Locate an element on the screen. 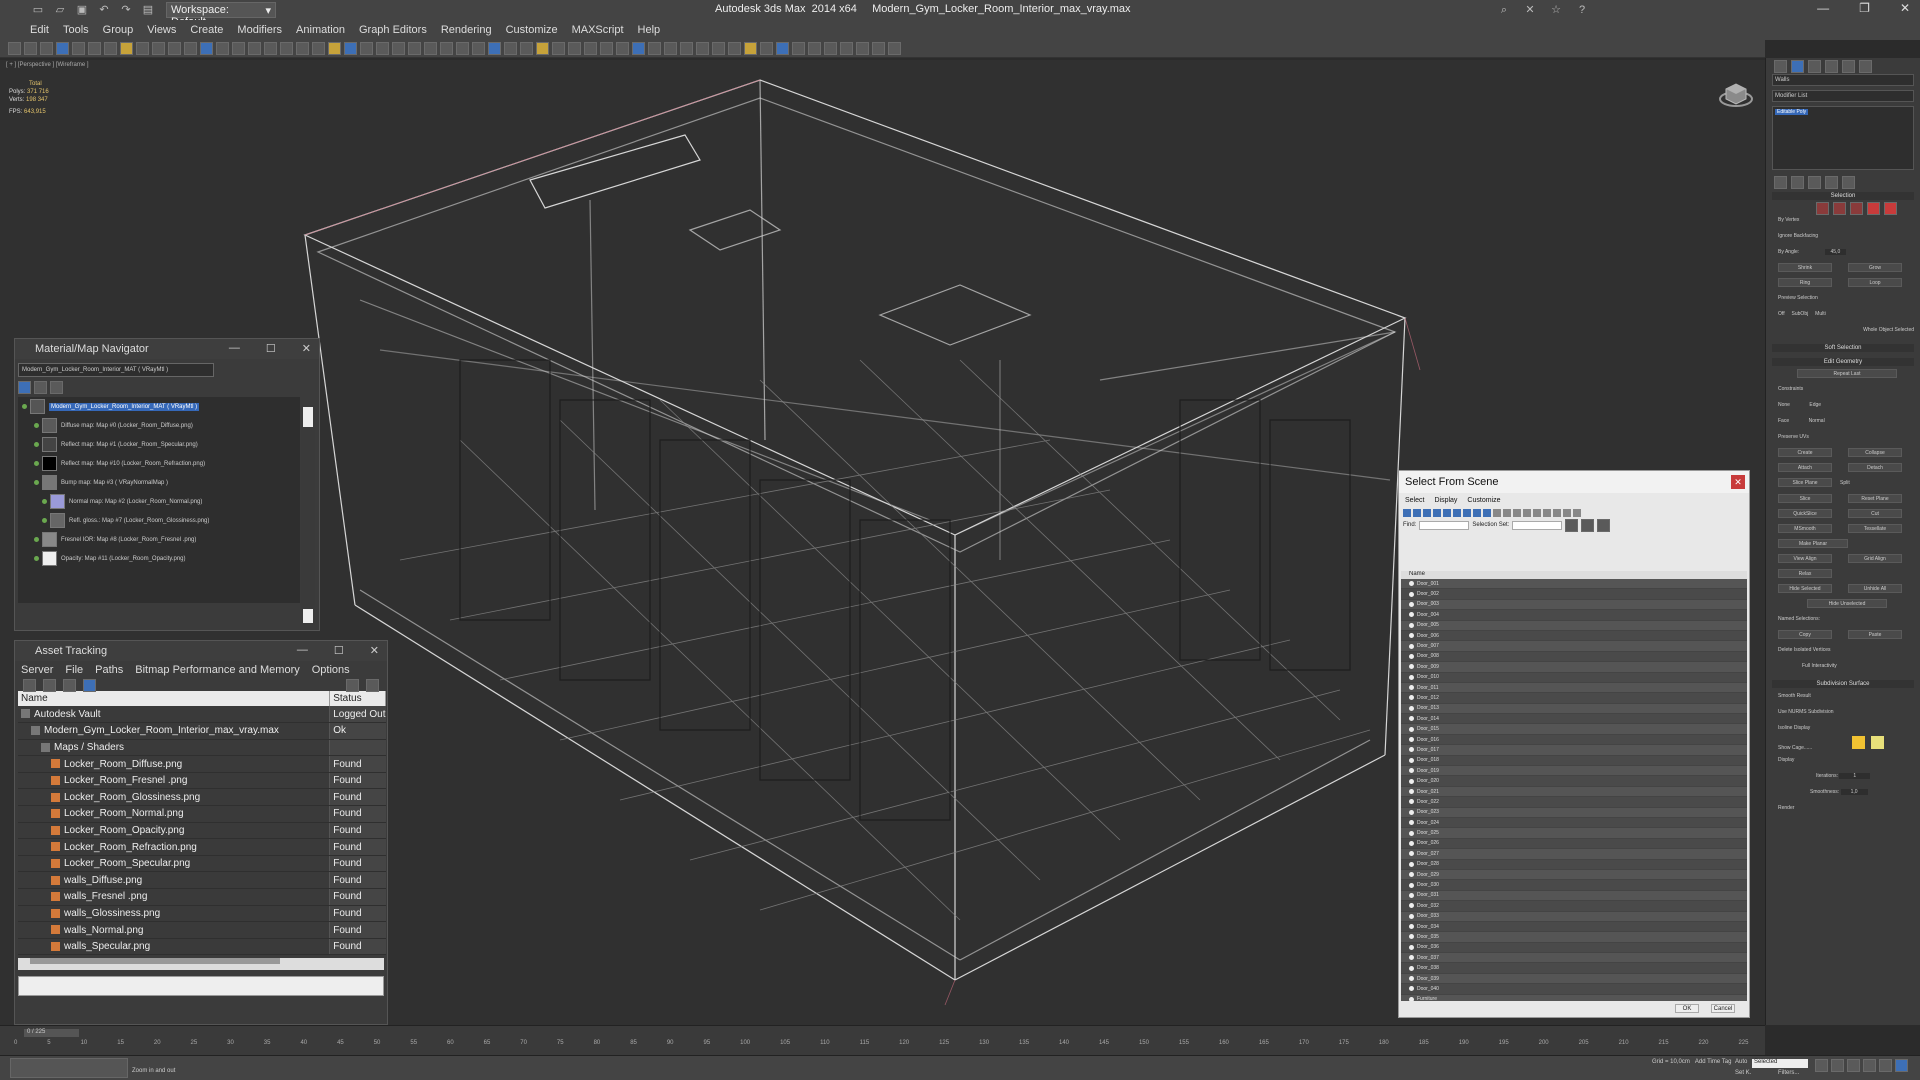  project-folder-icon: ▤ is located at coordinates (148, 10).